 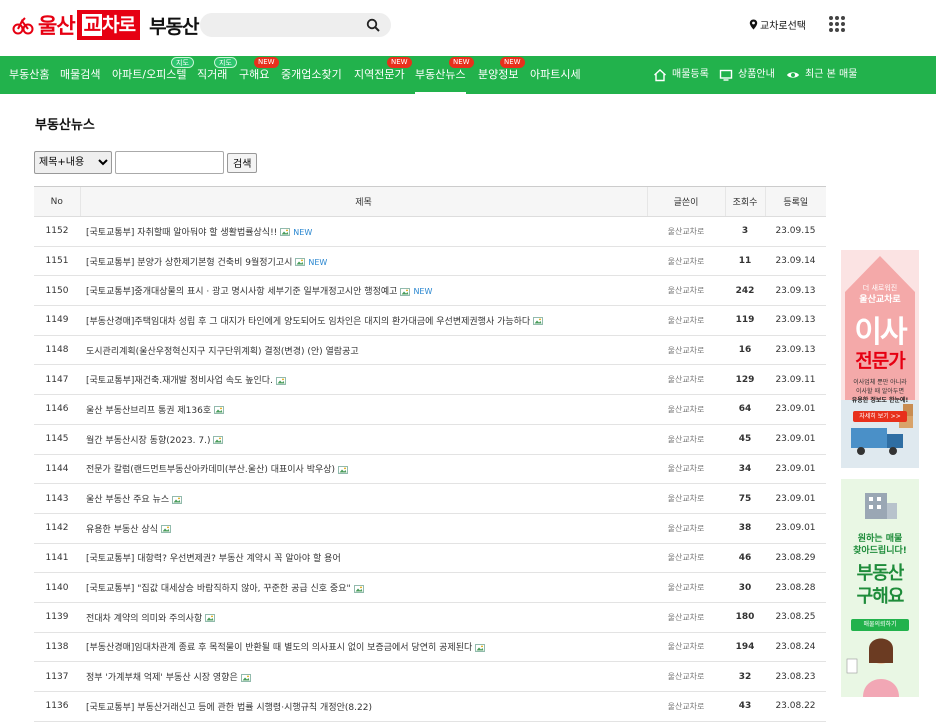 I want to click on search-button: 검색, so click(x=242, y=162).